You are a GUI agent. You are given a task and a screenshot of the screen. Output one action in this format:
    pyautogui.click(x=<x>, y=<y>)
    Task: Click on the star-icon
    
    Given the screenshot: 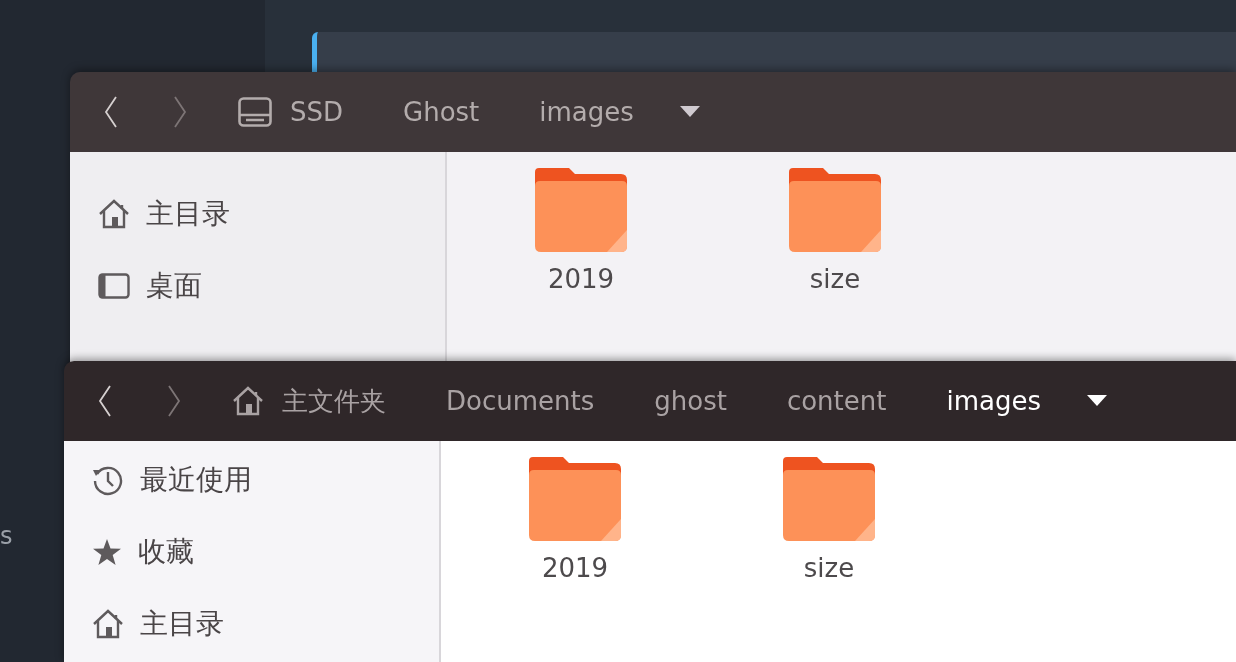 What is the action you would take?
    pyautogui.click(x=107, y=552)
    